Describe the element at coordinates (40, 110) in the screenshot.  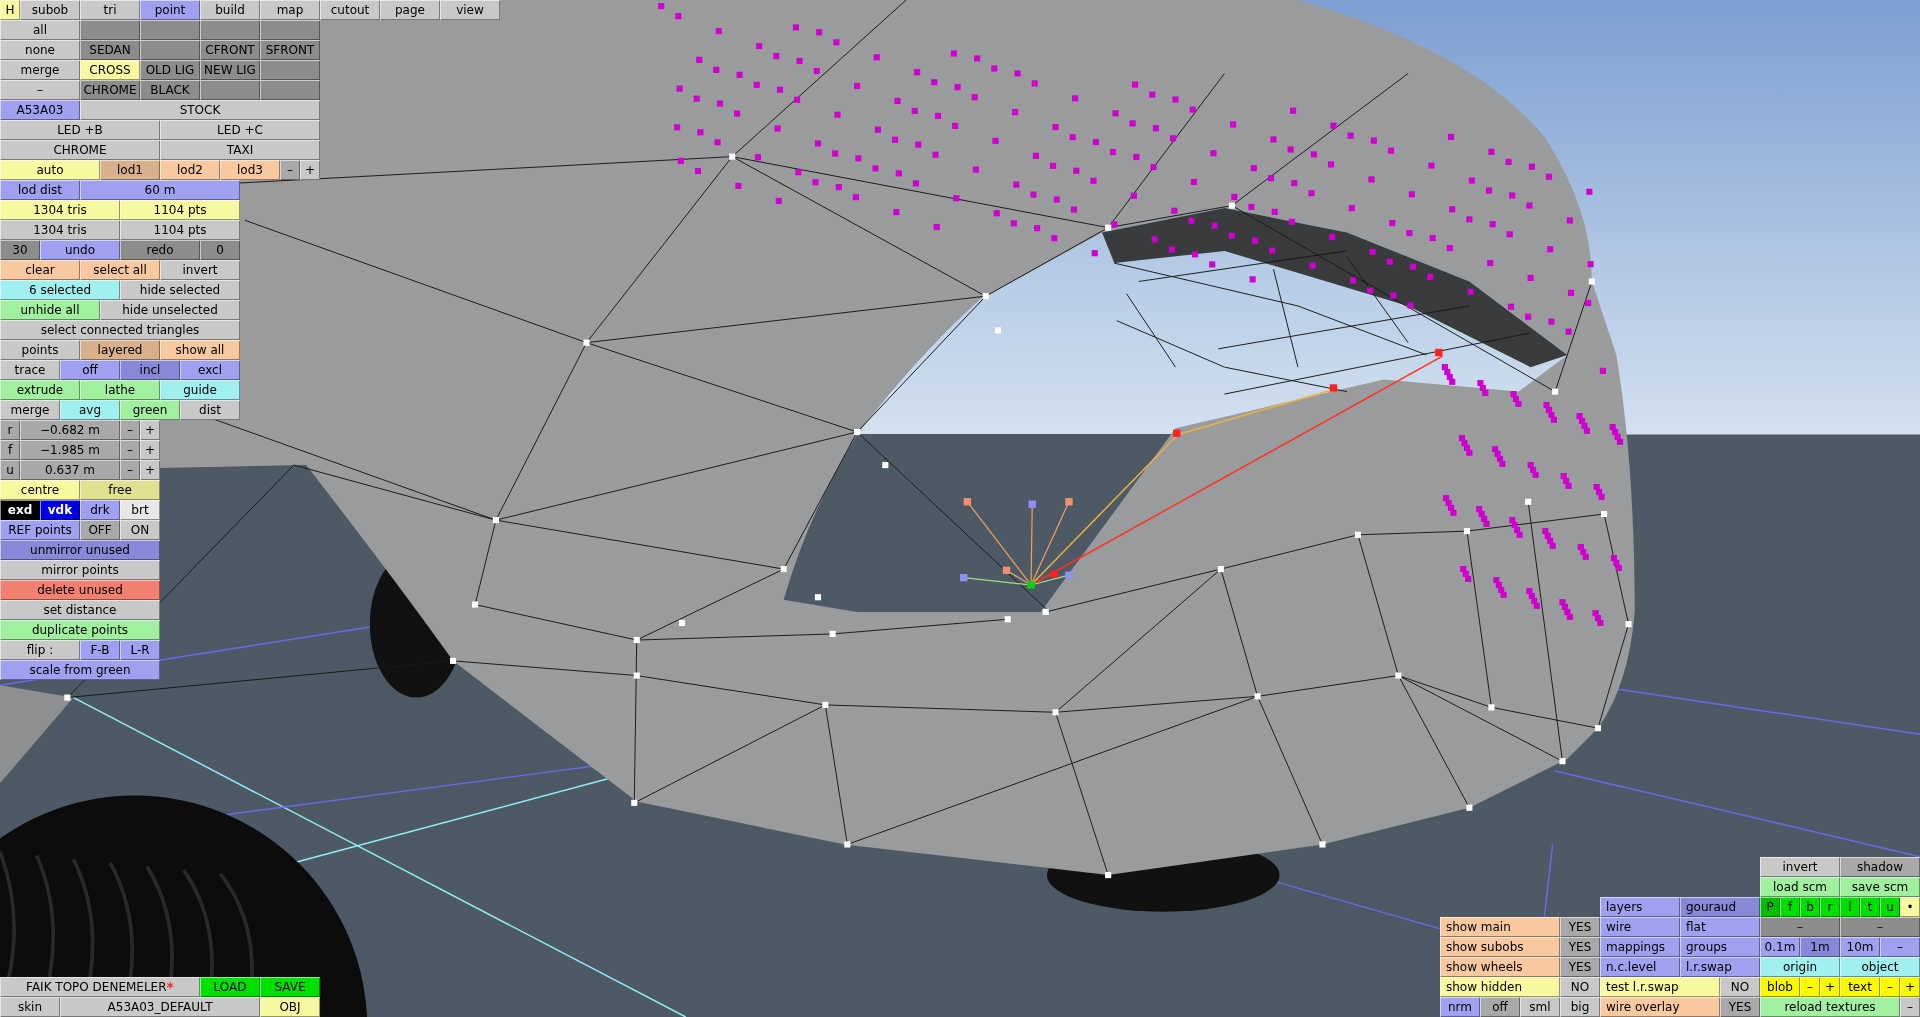
I see `panel-button: A53A03` at that location.